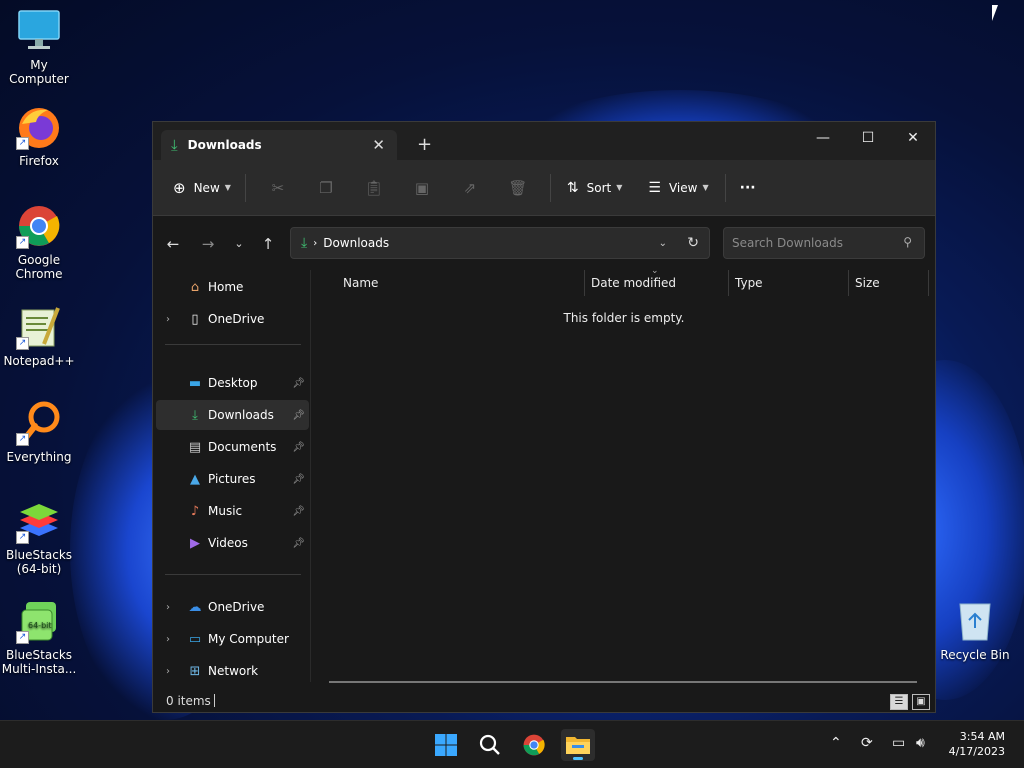 The image size is (1024, 768). I want to click on taskbar-search-button, so click(490, 745).